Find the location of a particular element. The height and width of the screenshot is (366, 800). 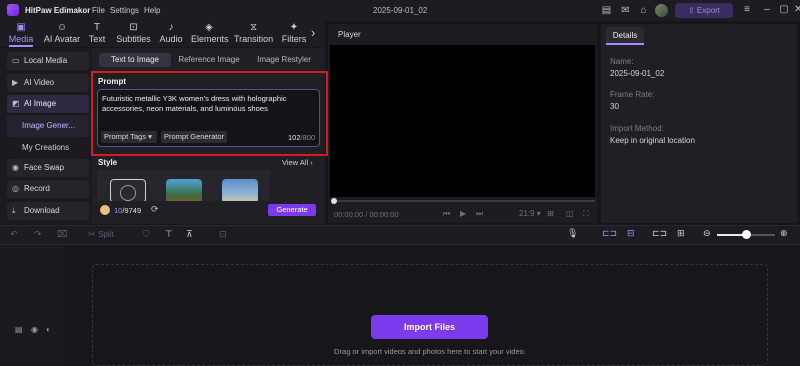

playhead-handle is located at coordinates (334, 201).